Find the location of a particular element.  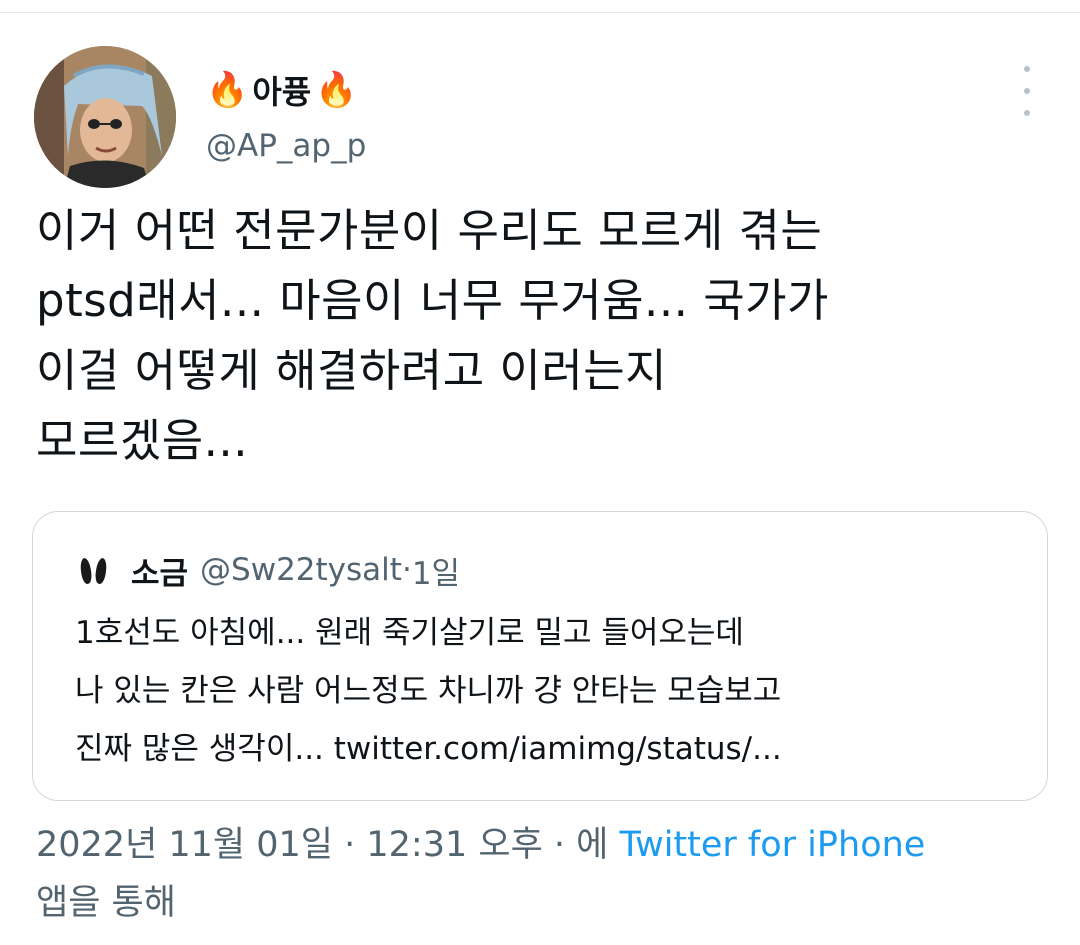

quoted-display-name: 소금 is located at coordinates (160, 573).